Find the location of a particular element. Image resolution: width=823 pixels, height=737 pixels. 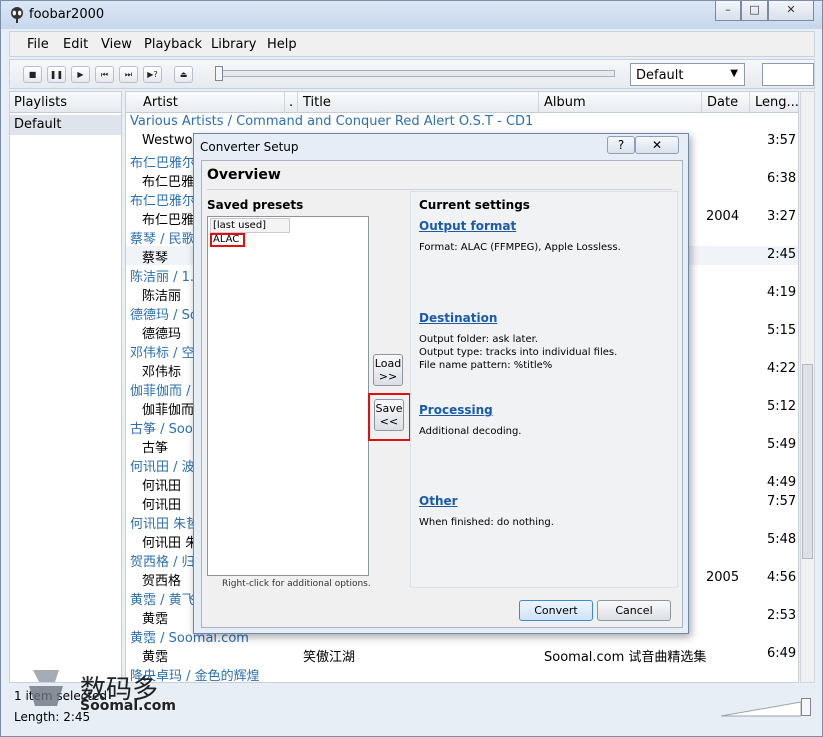

group-label: 古筝 / Soor is located at coordinates (164, 429).